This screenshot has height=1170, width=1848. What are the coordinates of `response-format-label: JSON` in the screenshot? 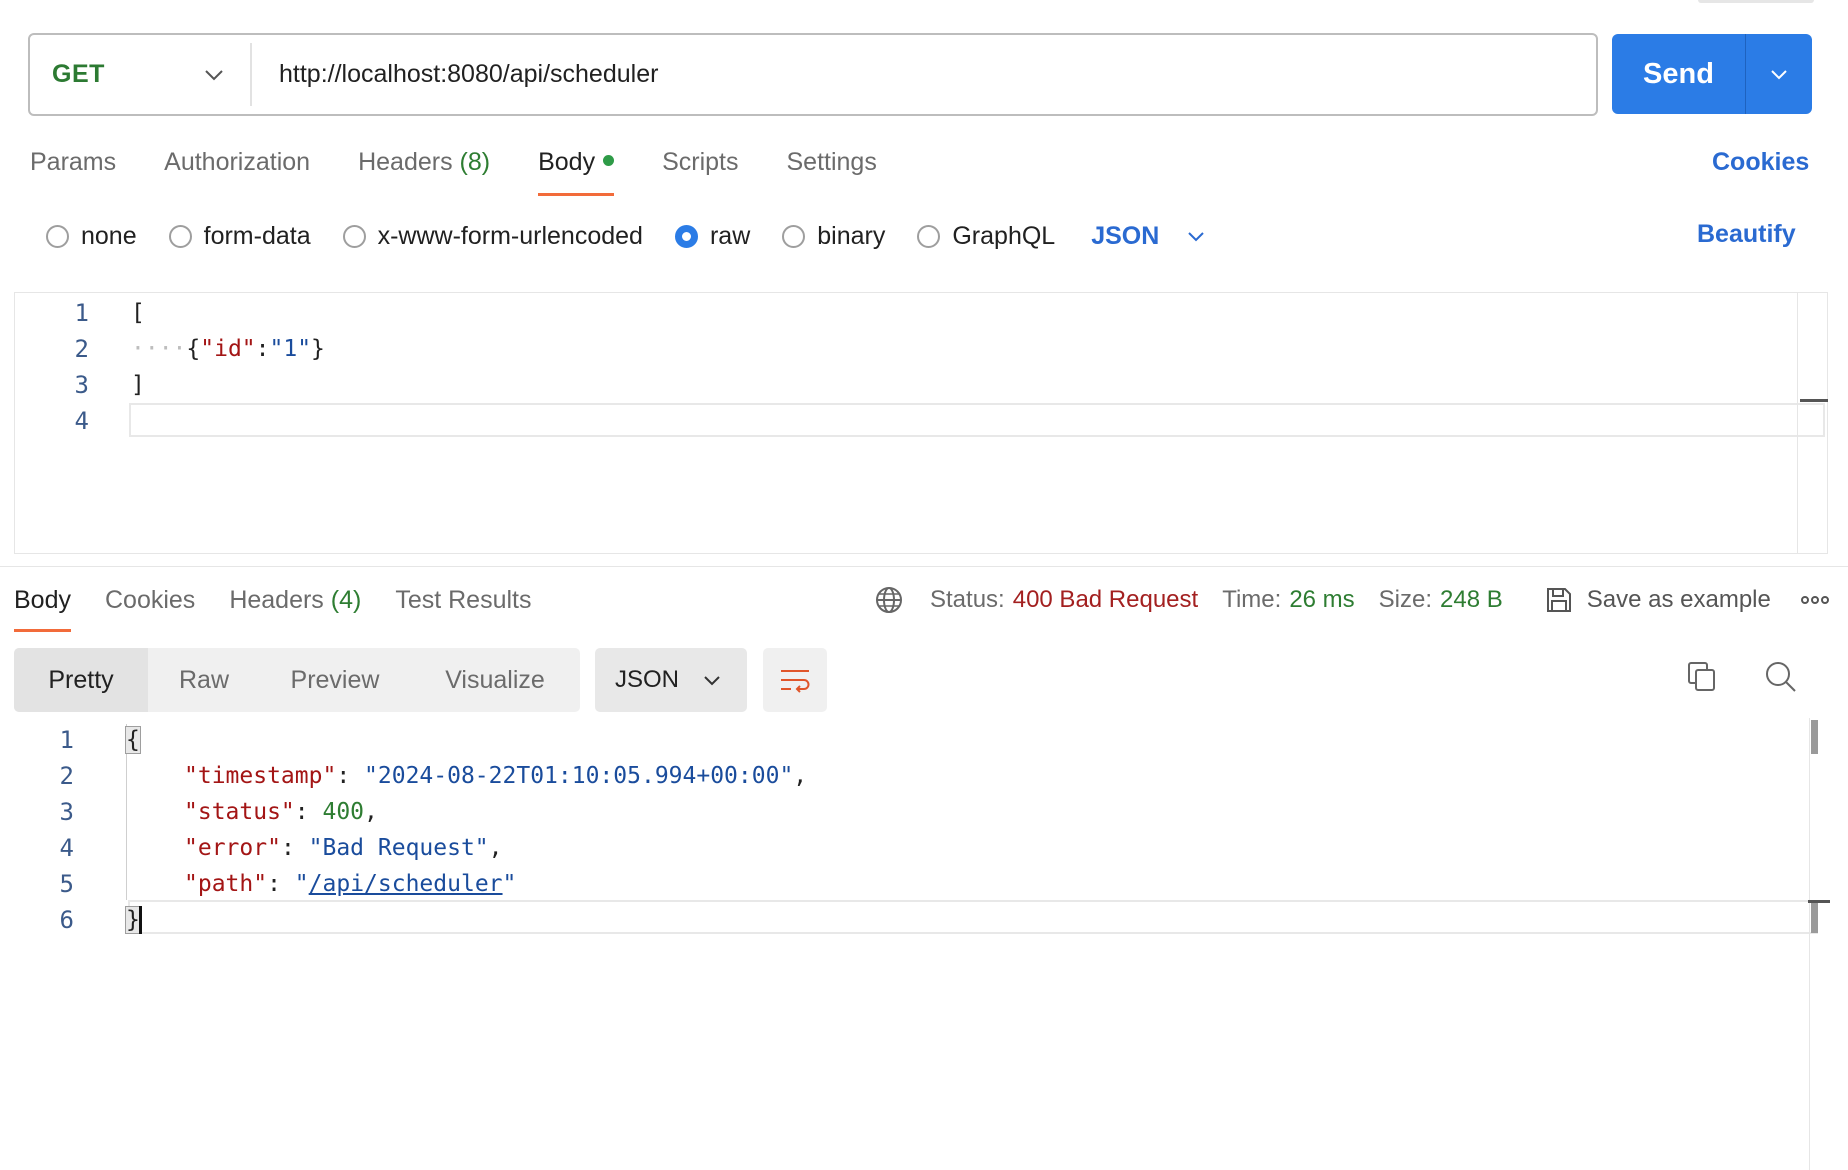 It's located at (647, 679).